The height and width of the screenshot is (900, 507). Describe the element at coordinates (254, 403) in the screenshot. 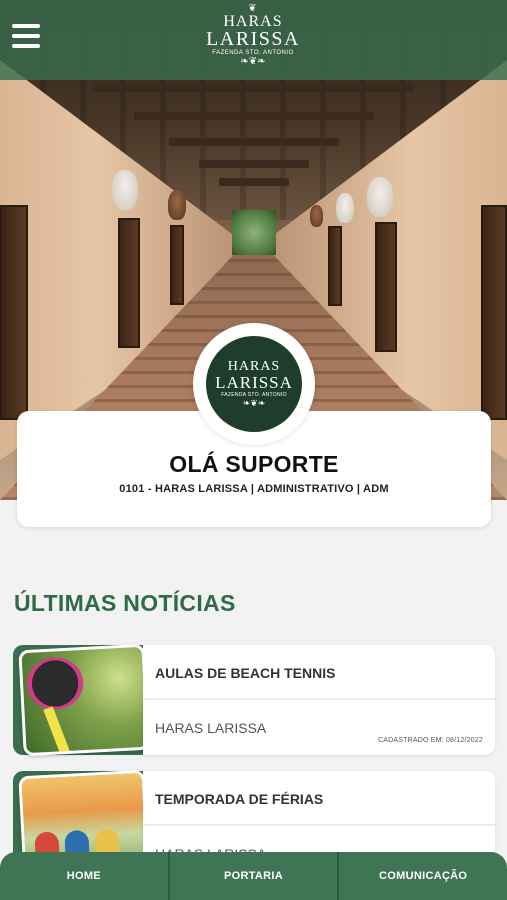

I see `avatar-logo-ornament: ❧❦❧` at that location.